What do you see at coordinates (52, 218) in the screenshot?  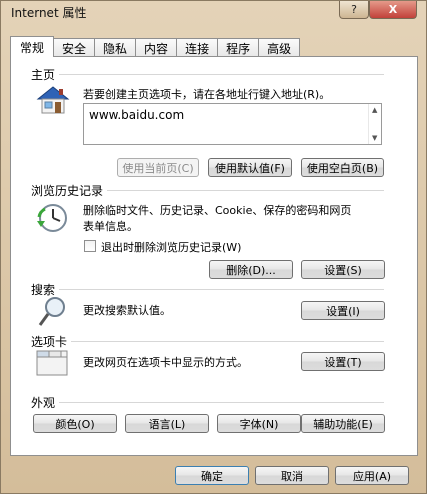 I see `history-clock-icon` at bounding box center [52, 218].